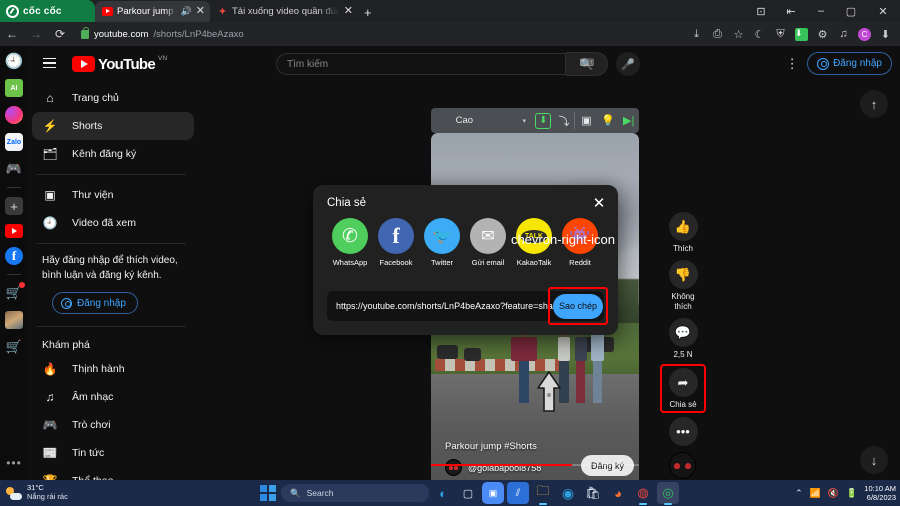 This screenshot has width=900, height=506. I want to click on back-button: ←, so click(12, 34).